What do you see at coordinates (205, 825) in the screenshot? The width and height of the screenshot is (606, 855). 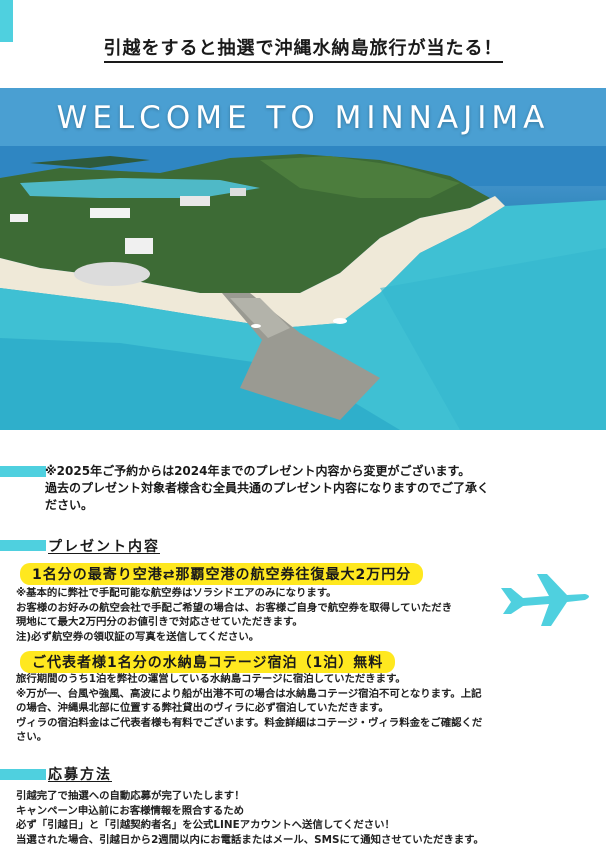 I see `detail-line: 必ず「引越日」と「引越契約者名」を公式LINEアカウントへ送信してください！` at bounding box center [205, 825].